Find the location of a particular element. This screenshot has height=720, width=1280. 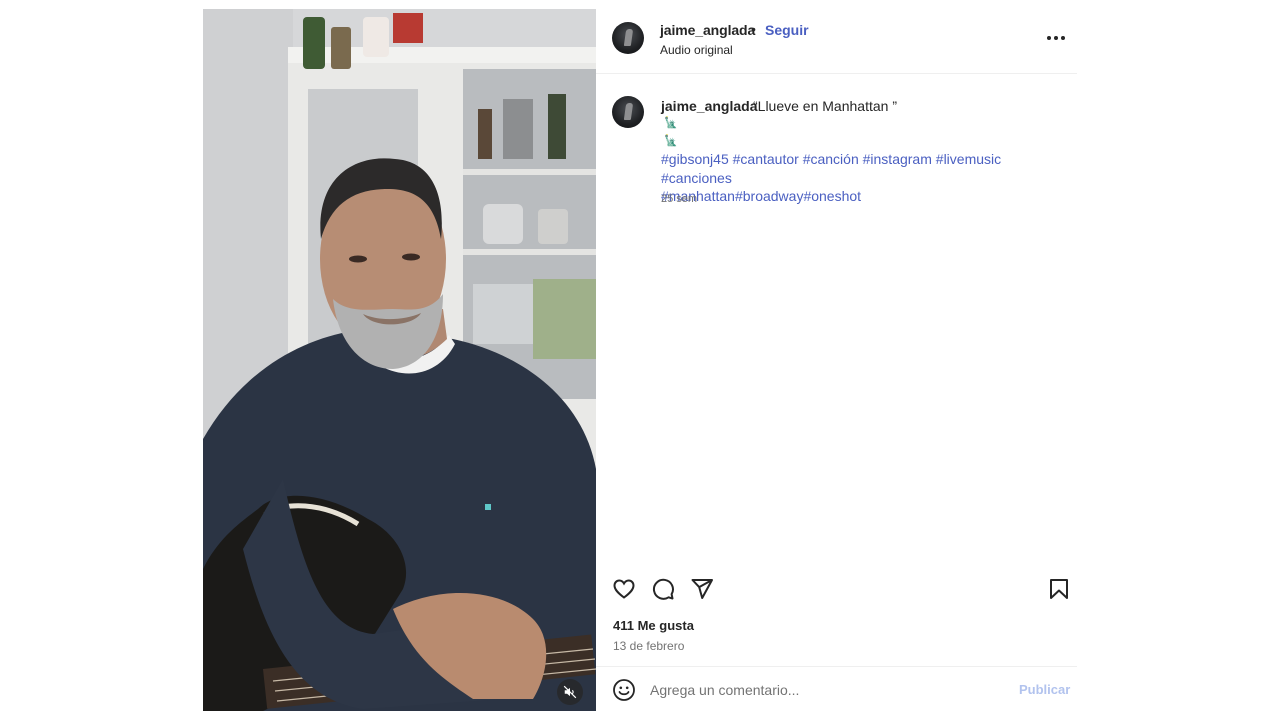

heart-icon is located at coordinates (624, 589).